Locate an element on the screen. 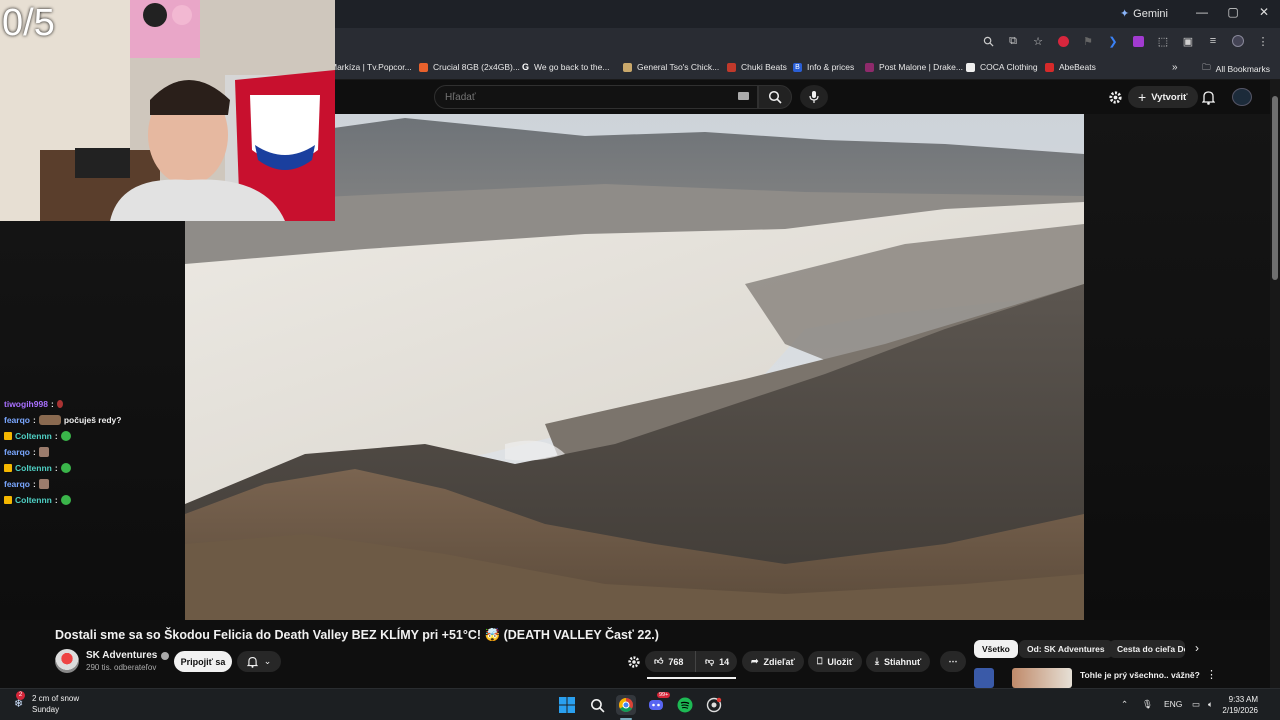 The height and width of the screenshot is (720, 1280). extension-gray-icon: ⚑ is located at coordinates (1088, 41).